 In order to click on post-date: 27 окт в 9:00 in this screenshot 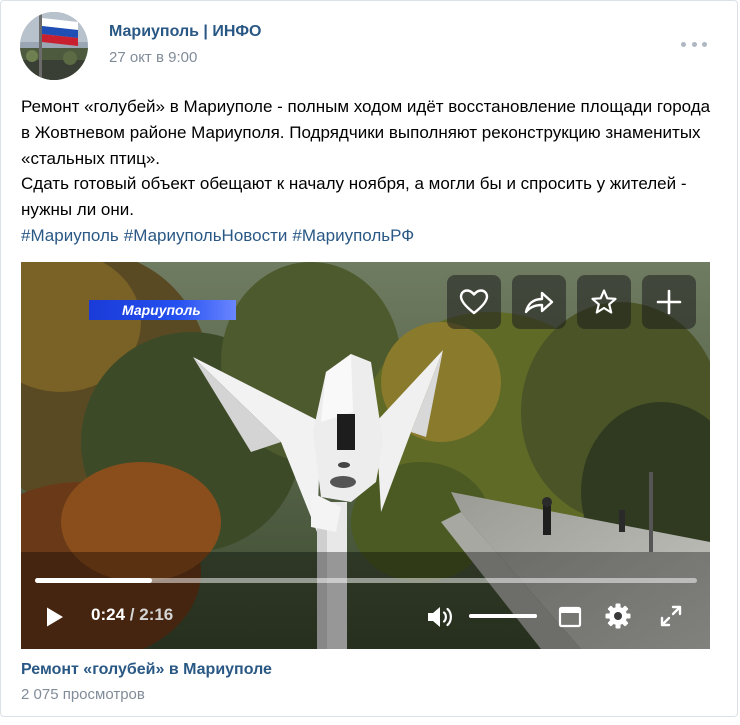, I will do `click(153, 57)`.